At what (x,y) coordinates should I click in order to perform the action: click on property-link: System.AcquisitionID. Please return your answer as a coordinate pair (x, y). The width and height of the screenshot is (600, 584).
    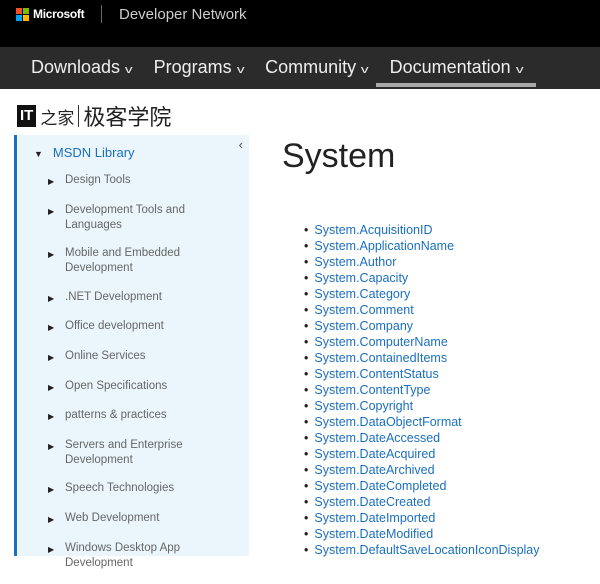
    Looking at the image, I should click on (422, 230).